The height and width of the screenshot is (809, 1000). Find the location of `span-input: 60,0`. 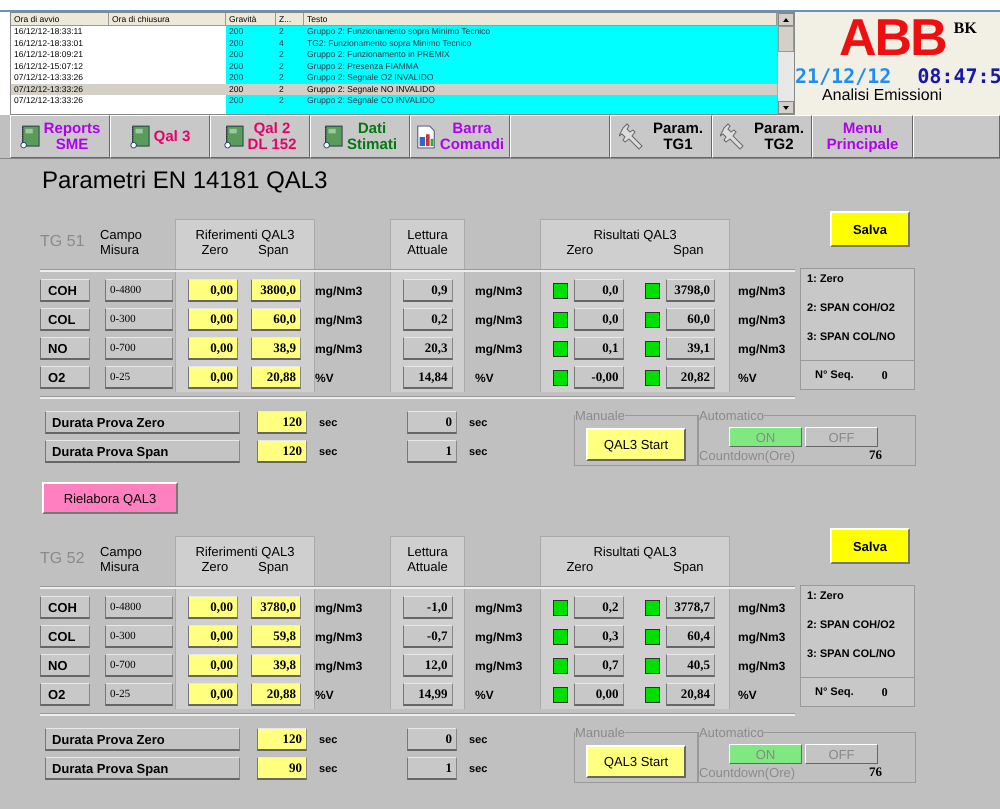

span-input: 60,0 is located at coordinates (276, 319).